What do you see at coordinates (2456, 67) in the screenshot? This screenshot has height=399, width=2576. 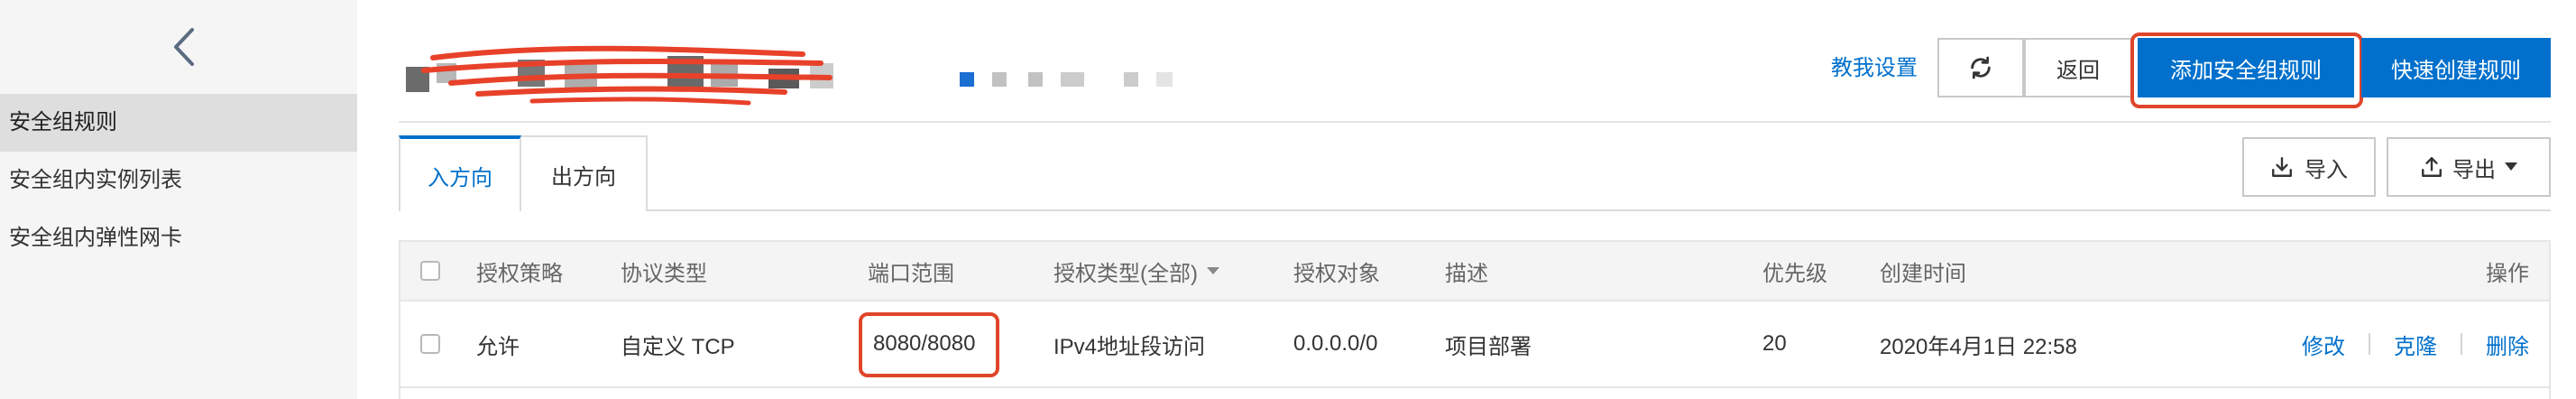 I see `quick-create-rule-button: 快速创建规则` at bounding box center [2456, 67].